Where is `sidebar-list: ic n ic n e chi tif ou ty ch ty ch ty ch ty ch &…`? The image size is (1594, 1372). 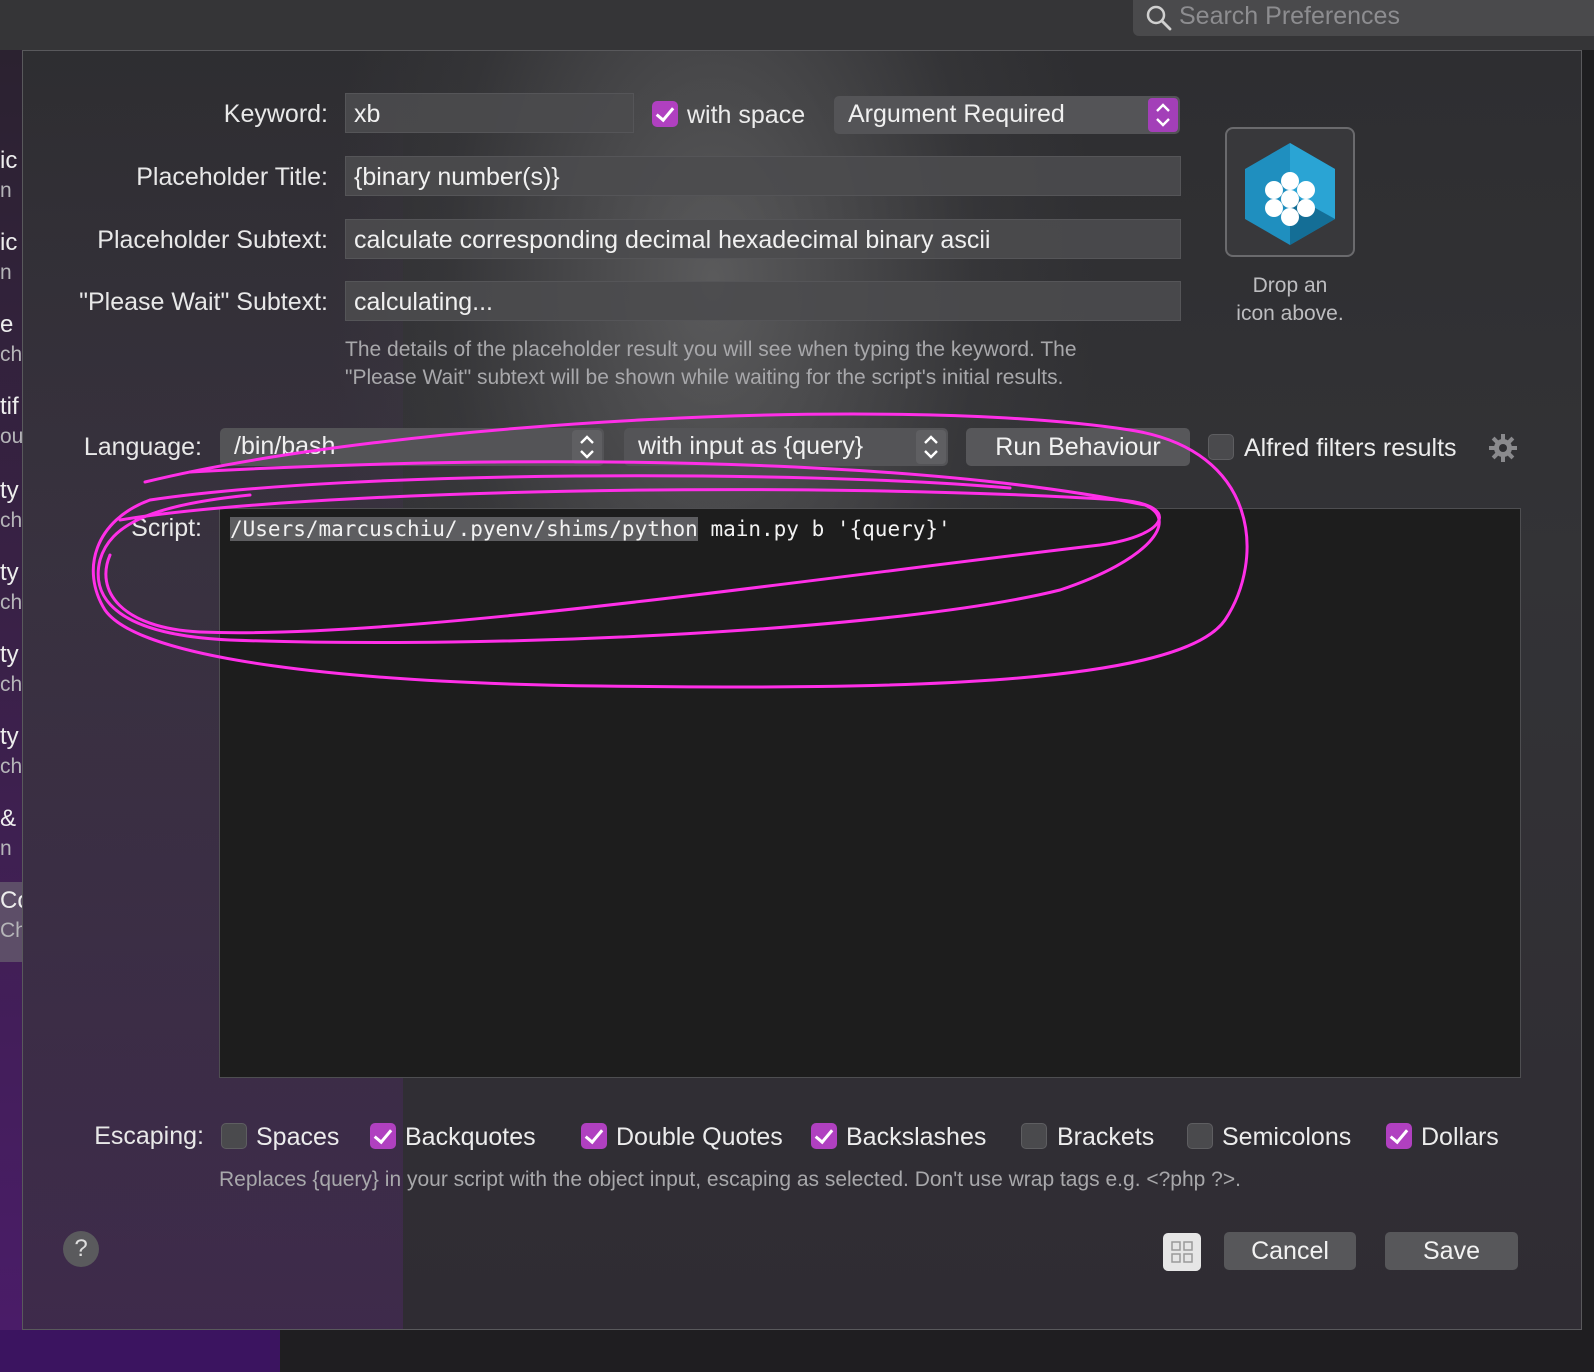
sidebar-list: ic n ic n e chi tif ou ty ch ty ch ty ch ty ch &… is located at coordinates (11, 558).